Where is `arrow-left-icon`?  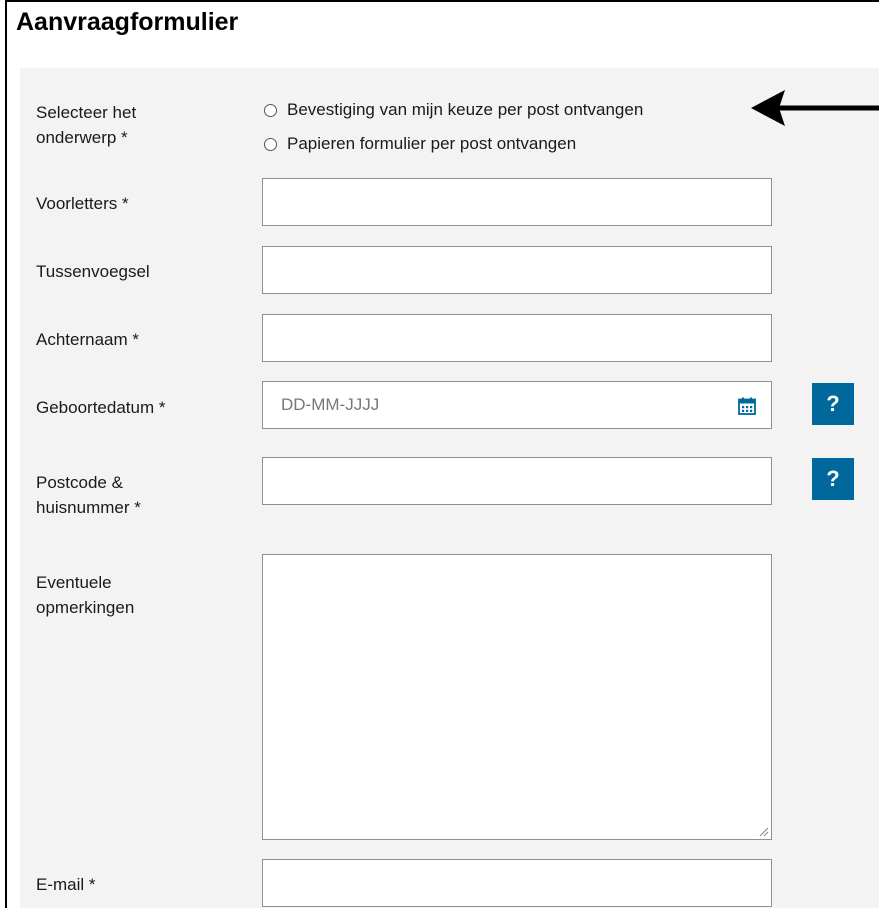
arrow-left-icon is located at coordinates (815, 108).